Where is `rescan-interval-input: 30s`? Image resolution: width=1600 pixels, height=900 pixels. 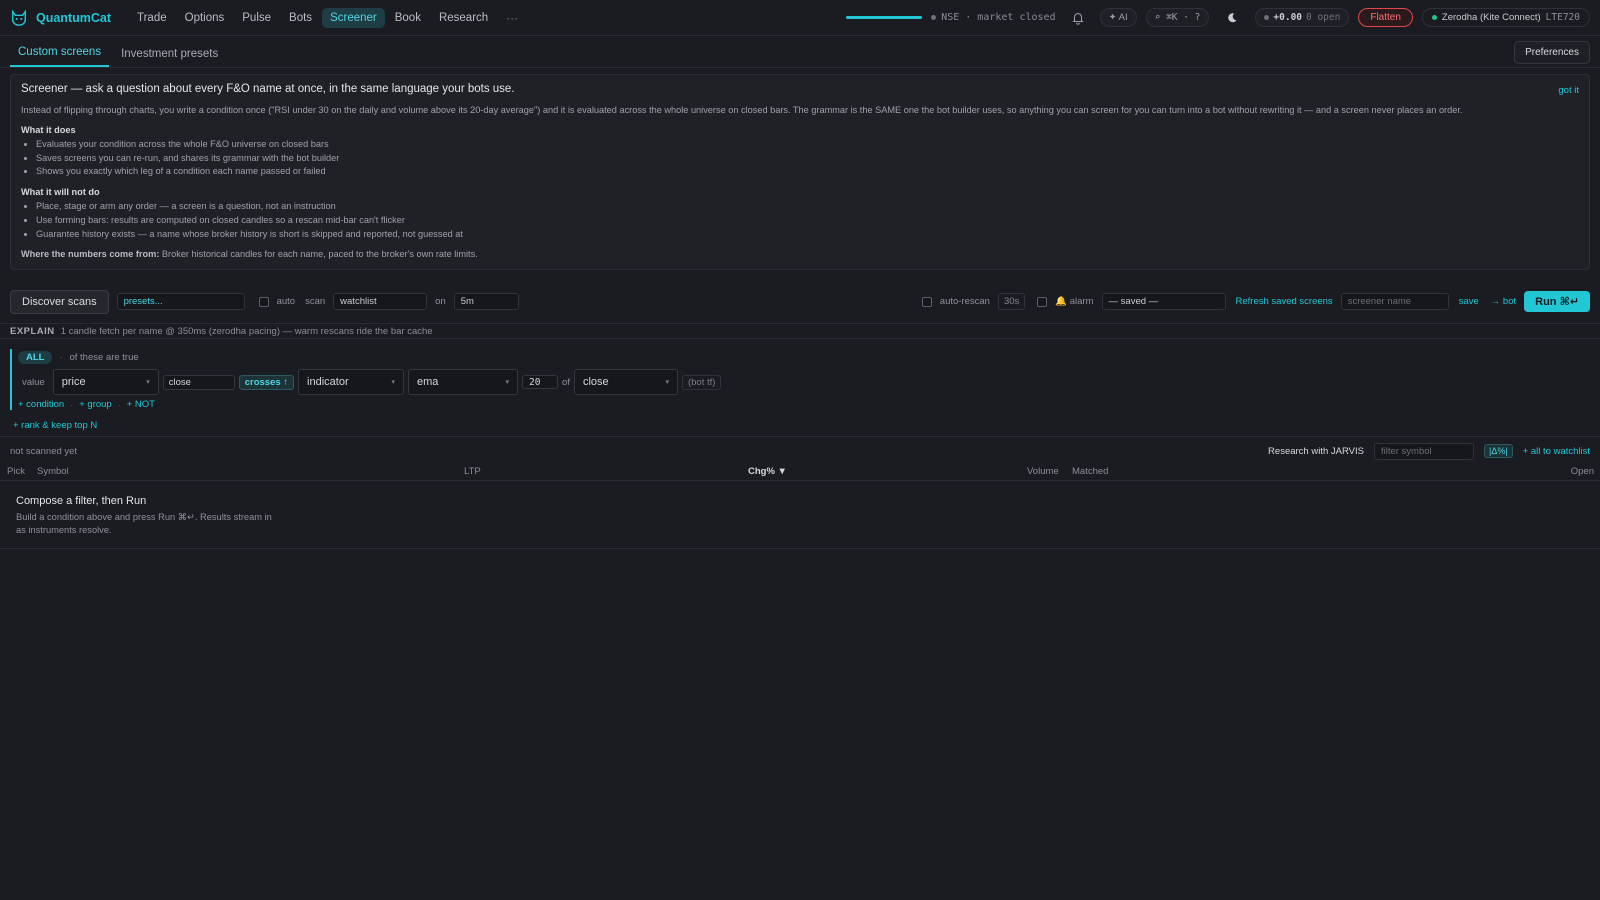 rescan-interval-input: 30s is located at coordinates (1011, 301).